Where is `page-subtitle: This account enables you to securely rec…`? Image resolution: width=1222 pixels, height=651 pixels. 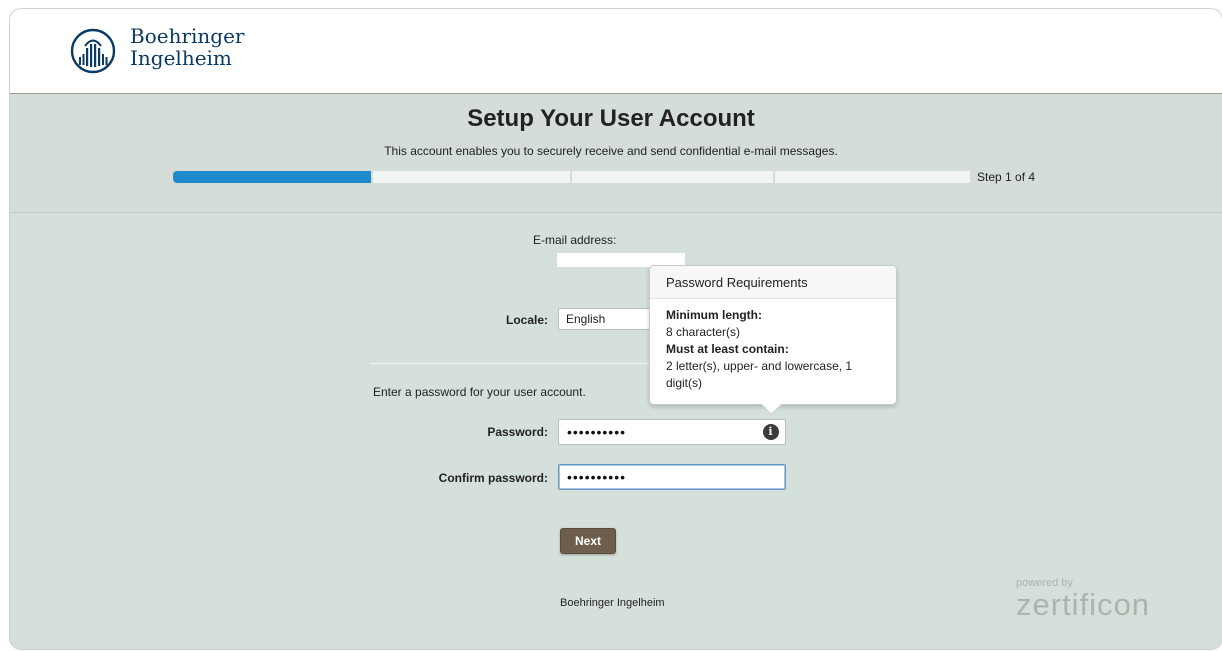 page-subtitle: This account enables you to securely rec… is located at coordinates (611, 151).